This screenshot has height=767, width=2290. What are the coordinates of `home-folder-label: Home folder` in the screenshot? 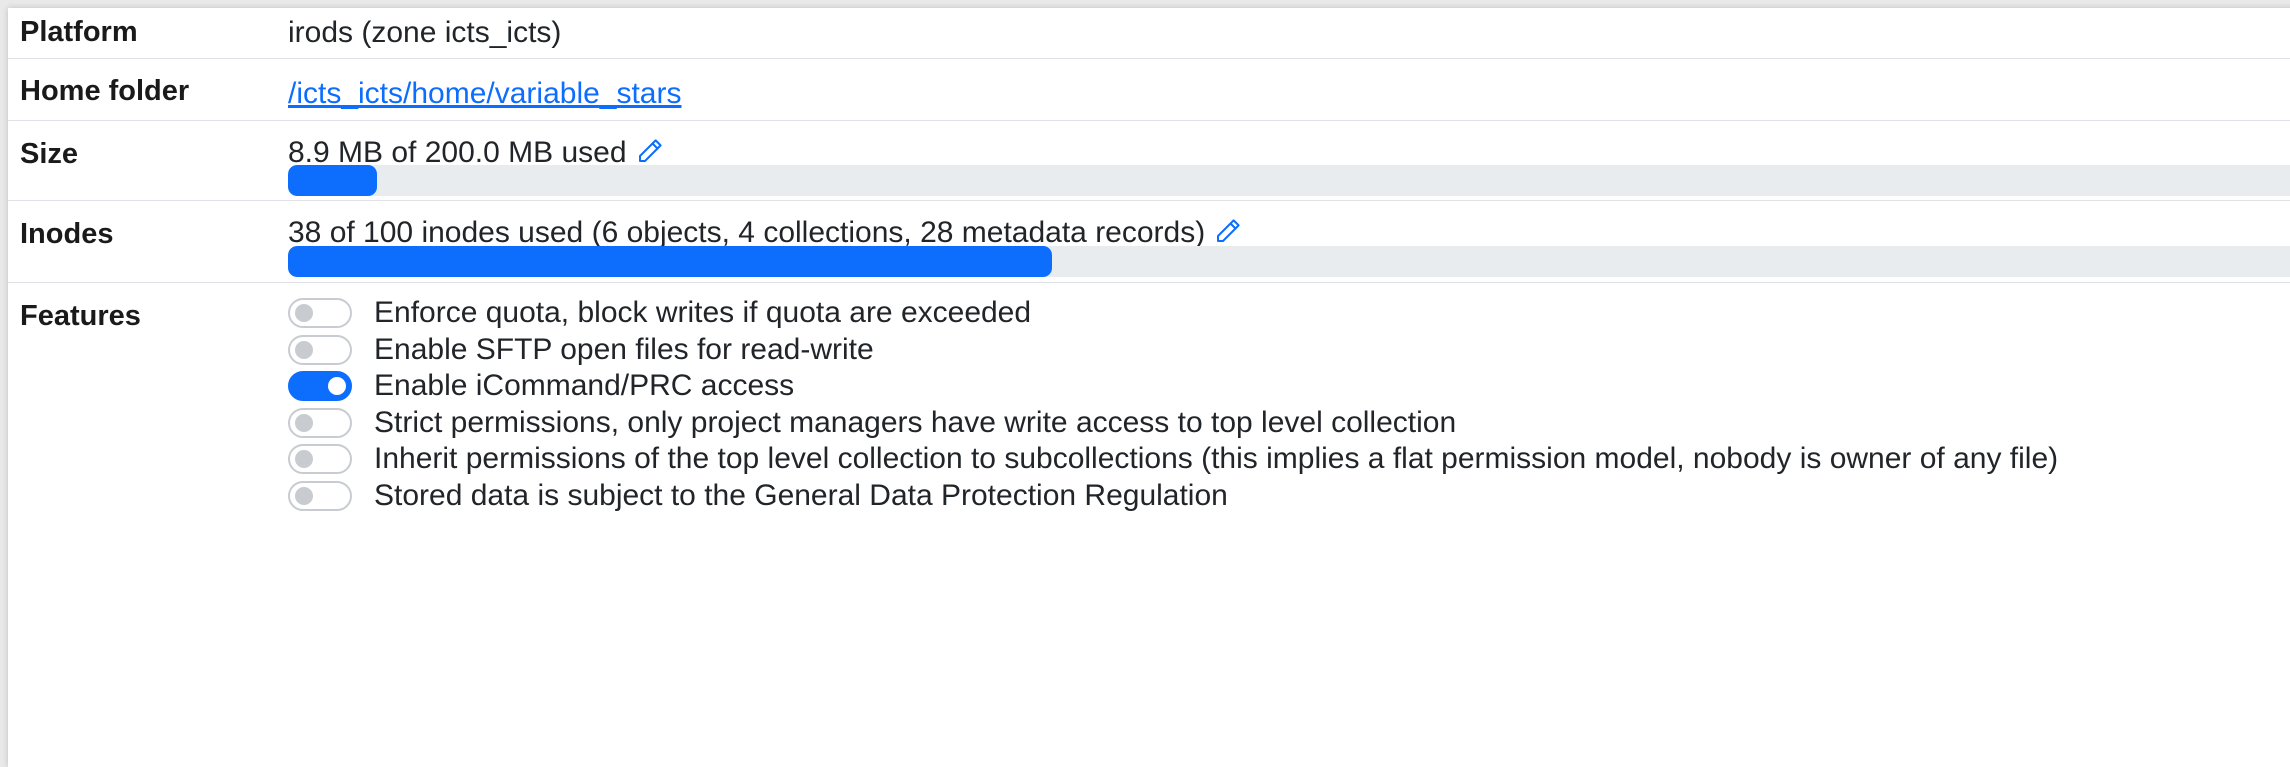 It's located at (105, 91).